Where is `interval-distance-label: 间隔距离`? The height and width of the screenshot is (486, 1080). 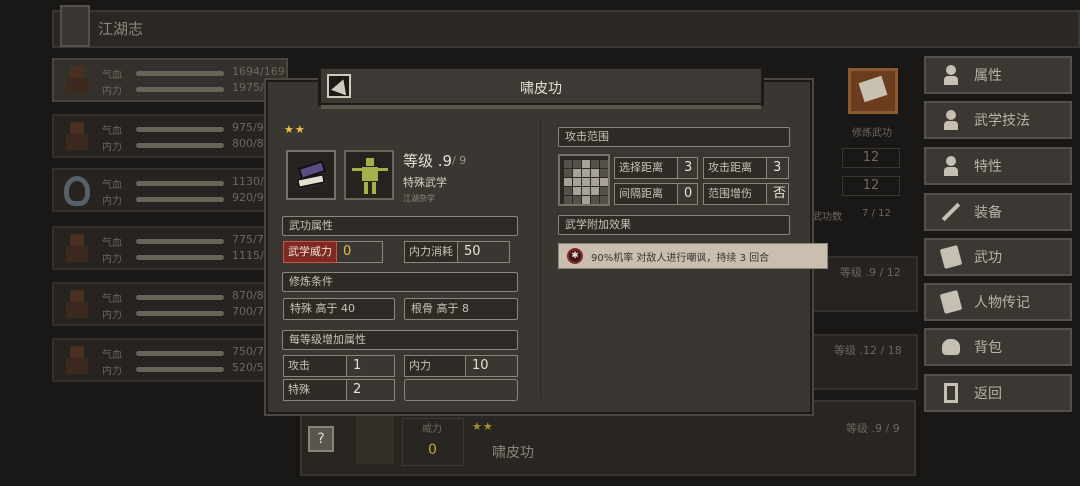 interval-distance-label: 间隔距离 is located at coordinates (646, 194).